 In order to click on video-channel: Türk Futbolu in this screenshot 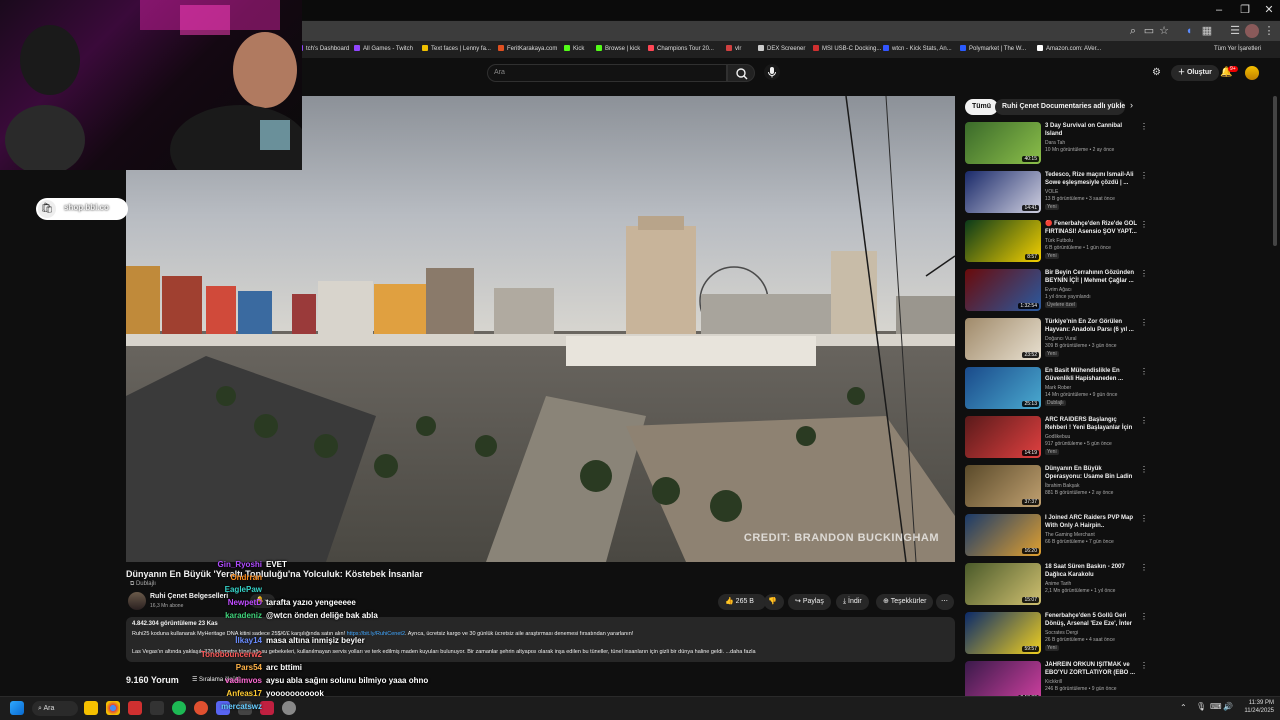, I will do `click(1059, 241)`.